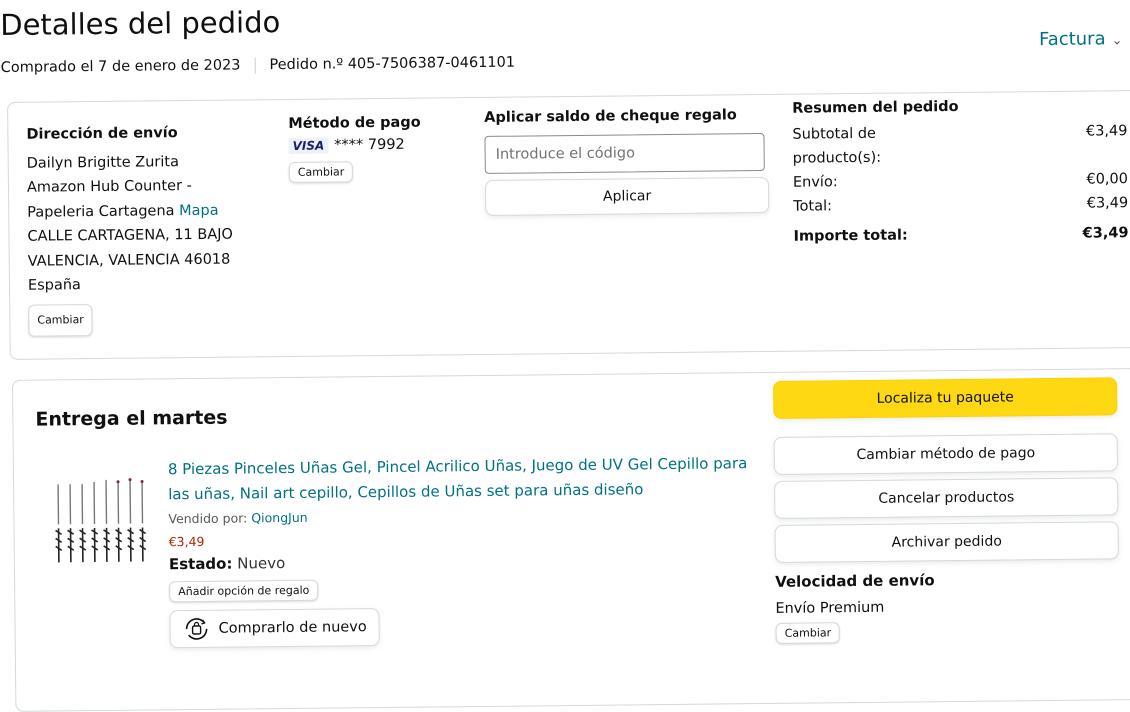 The width and height of the screenshot is (1130, 712). Describe the element at coordinates (100, 212) in the screenshot. I see `address-line-2: Papeleria Cartagena` at that location.